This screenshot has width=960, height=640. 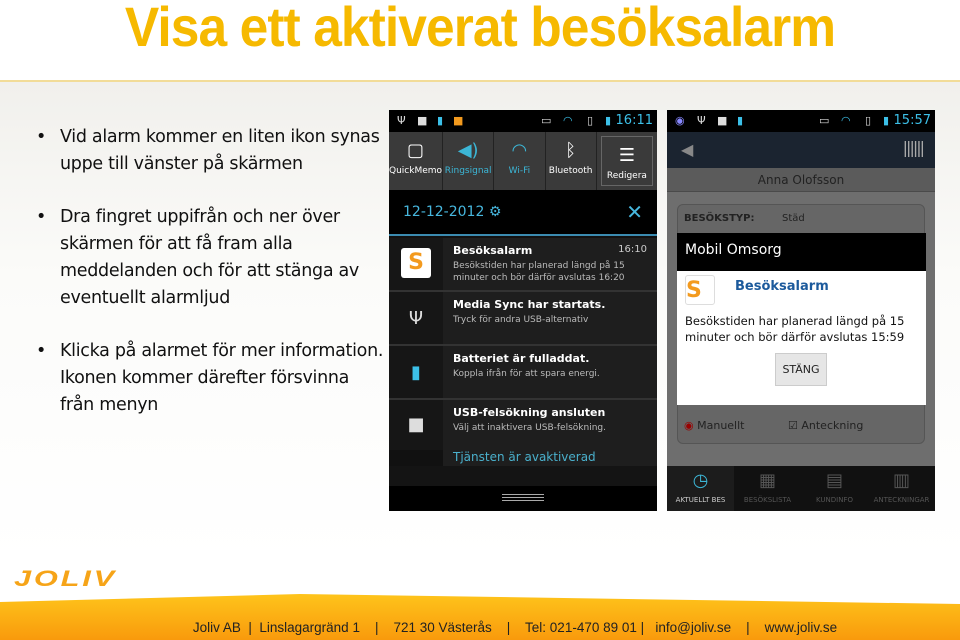 I want to click on slide-title: Visa ett aktiverat besöksalarm, so click(x=480, y=29).